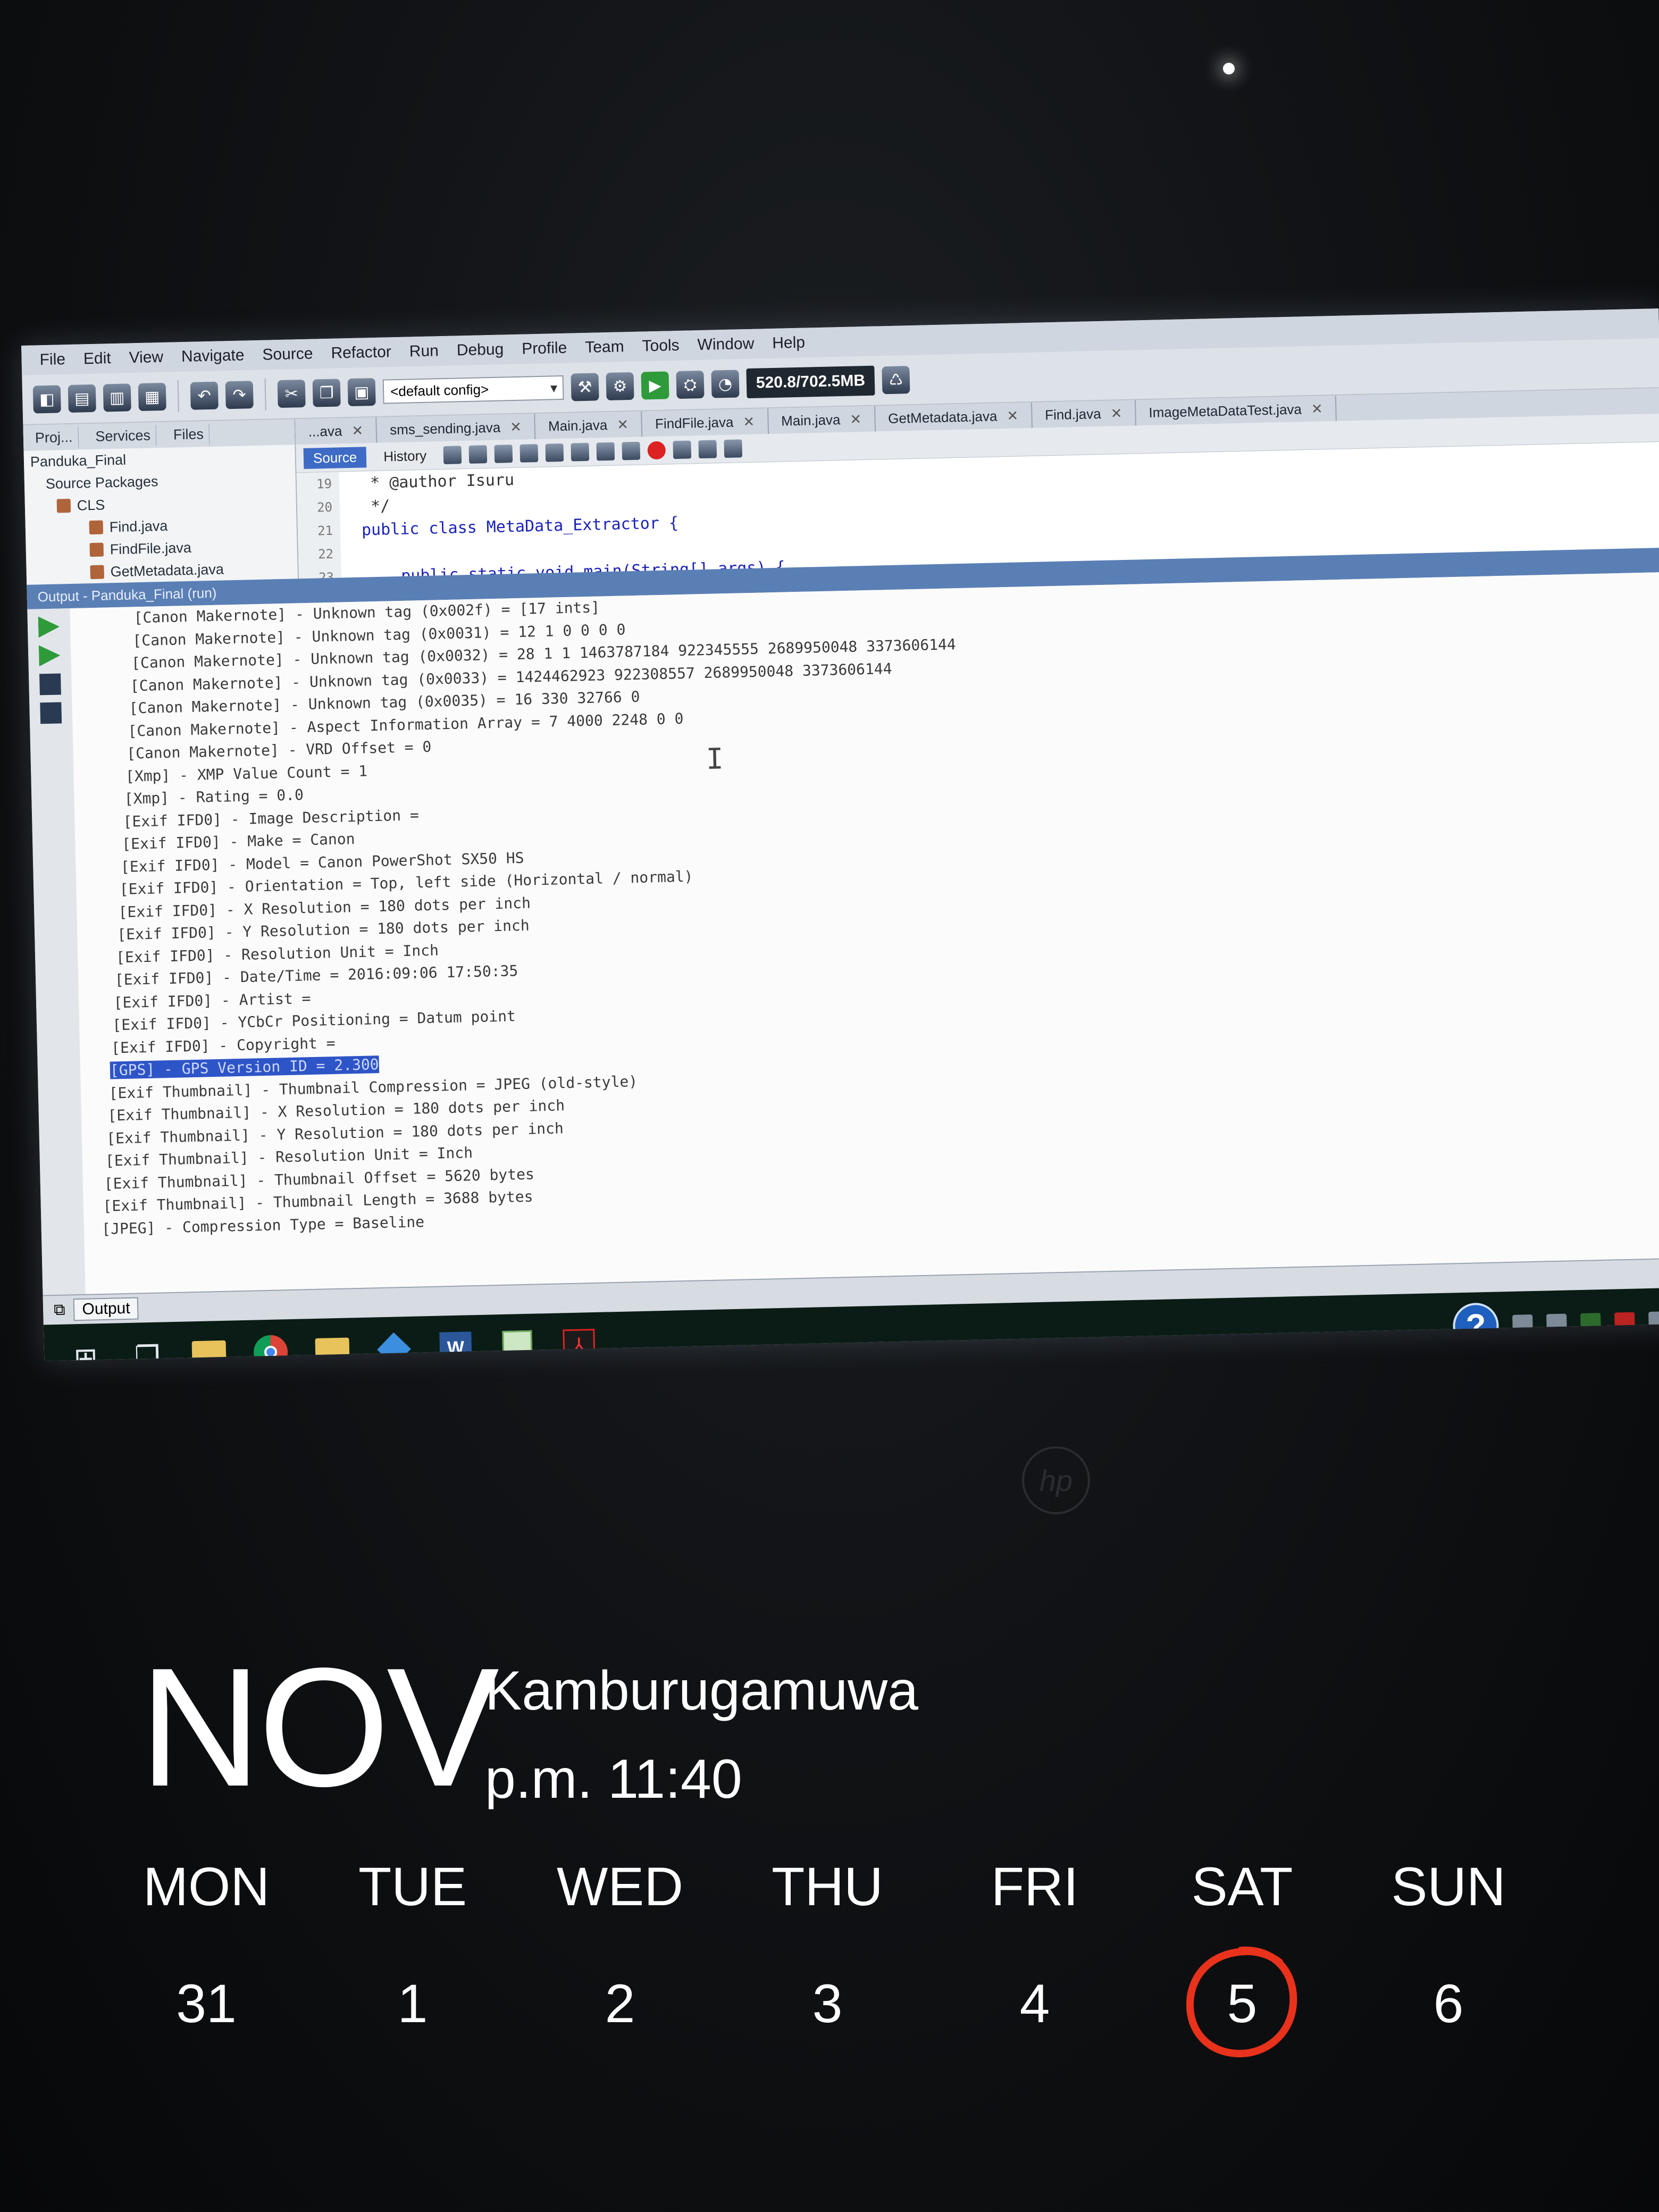 This screenshot has height=2212, width=1659. I want to click on java-file-icon, so click(96, 549).